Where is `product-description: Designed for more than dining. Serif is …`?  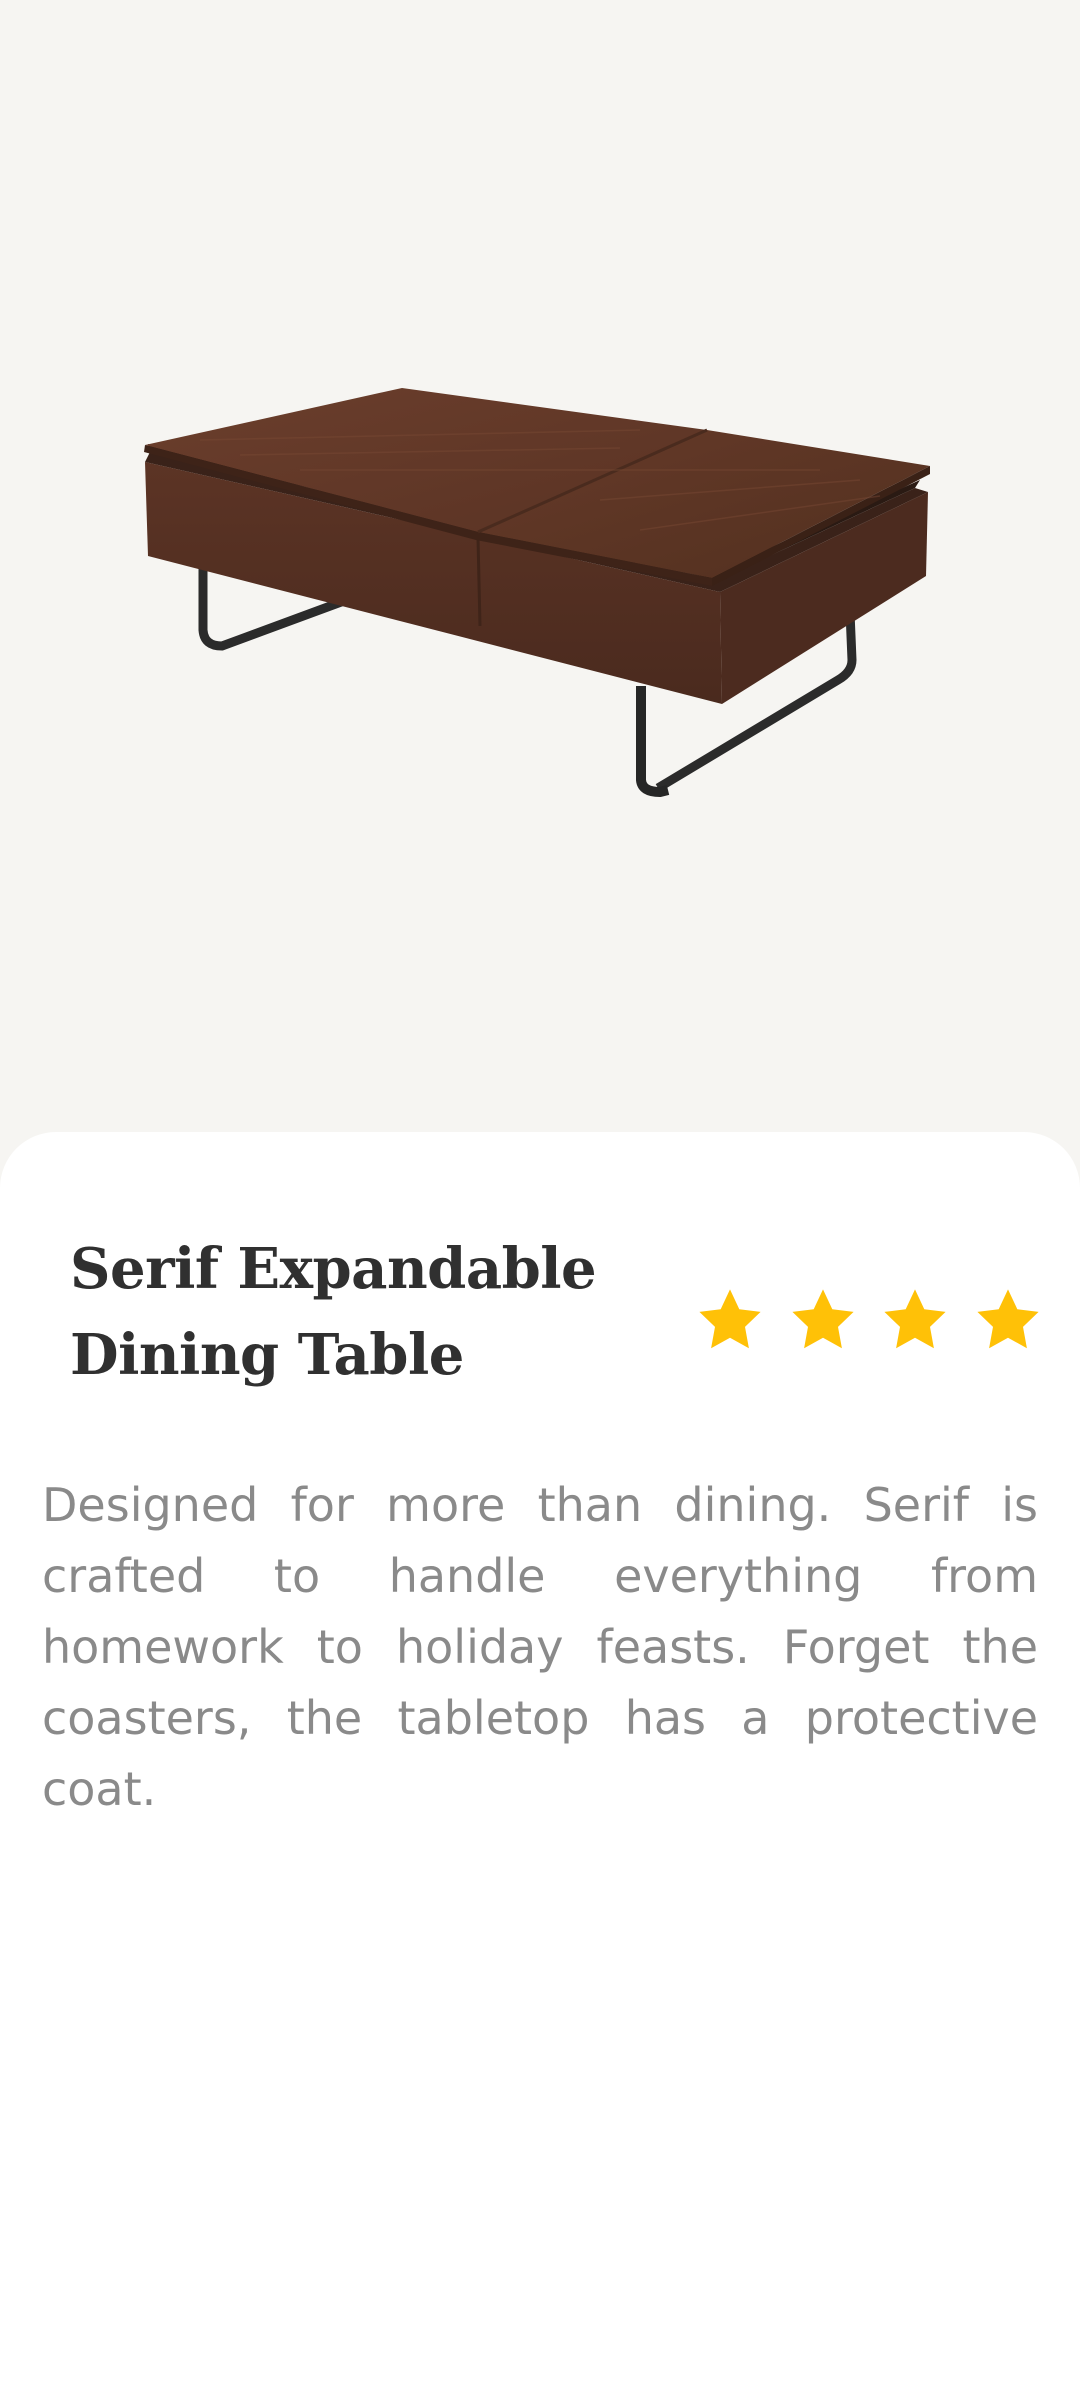 product-description: Designed for more than dining. Serif is … is located at coordinates (540, 1647).